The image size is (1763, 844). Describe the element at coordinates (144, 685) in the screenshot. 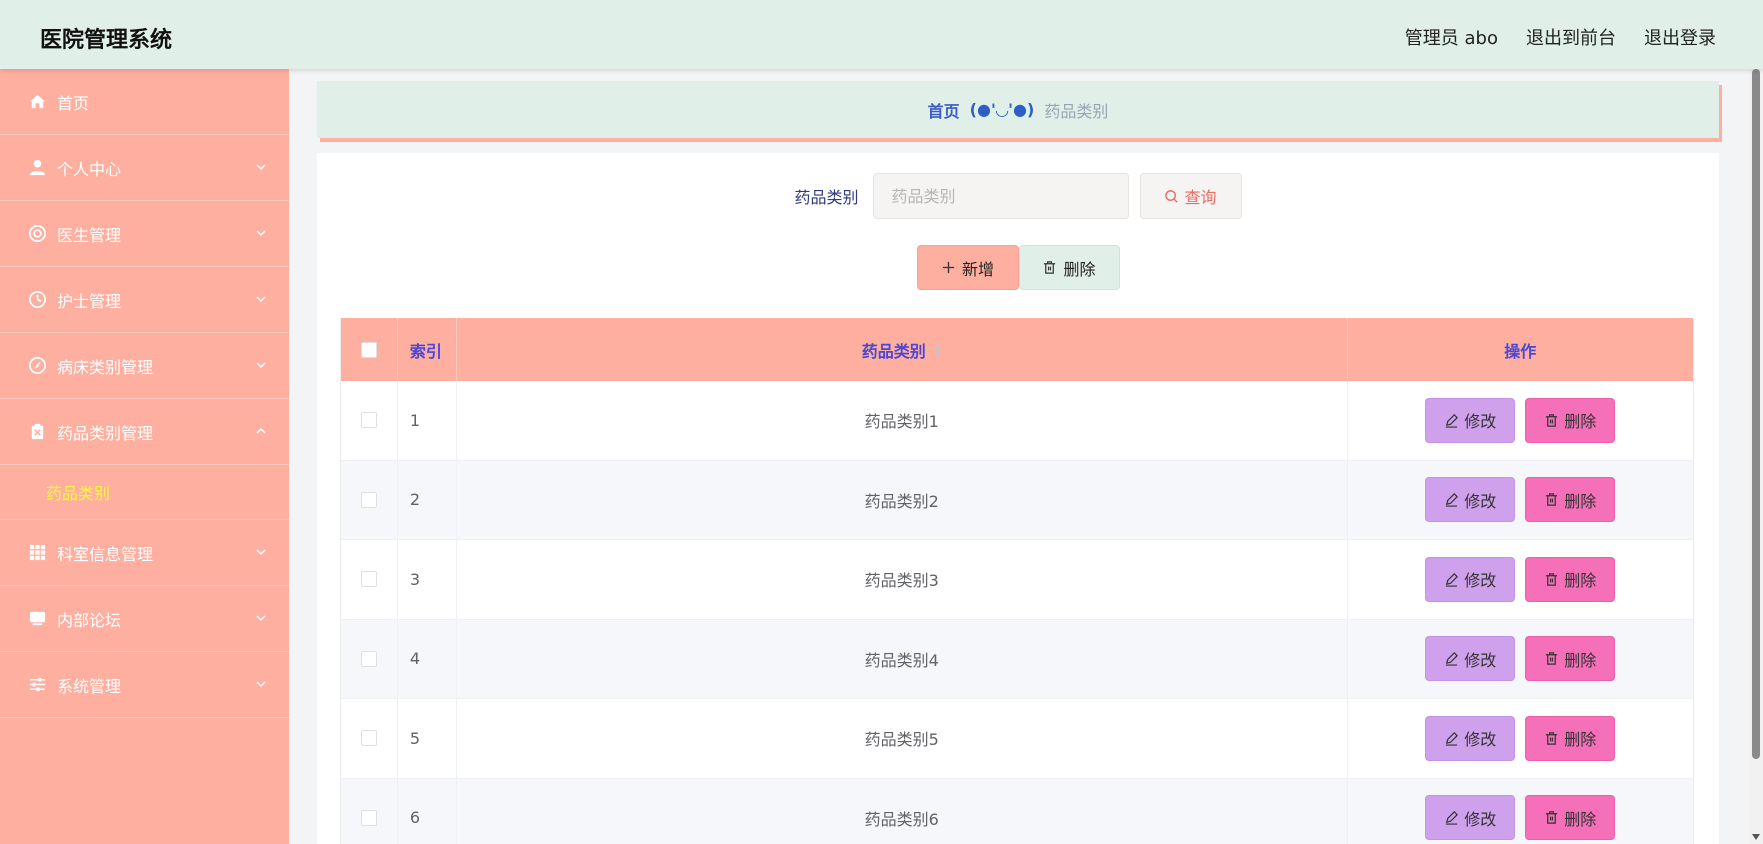

I see `sidebar-item-system: 系统管理` at that location.